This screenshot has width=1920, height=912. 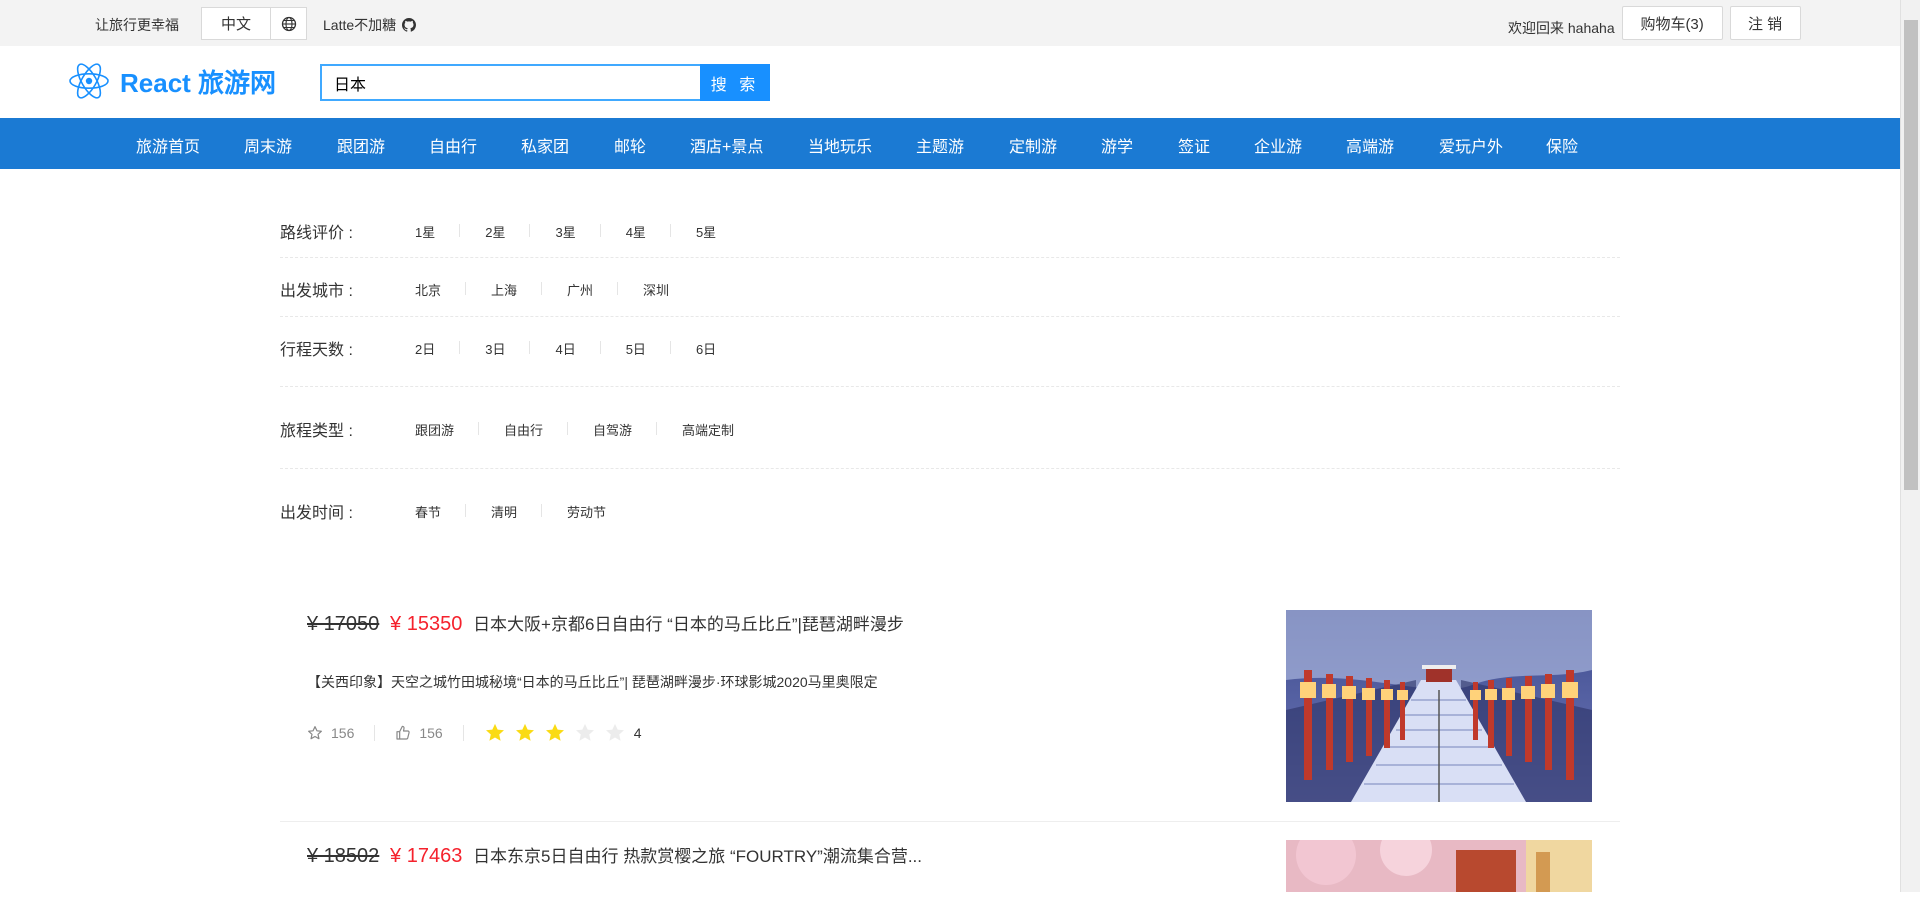 I want to click on search-bar: 搜 索, so click(x=545, y=82).